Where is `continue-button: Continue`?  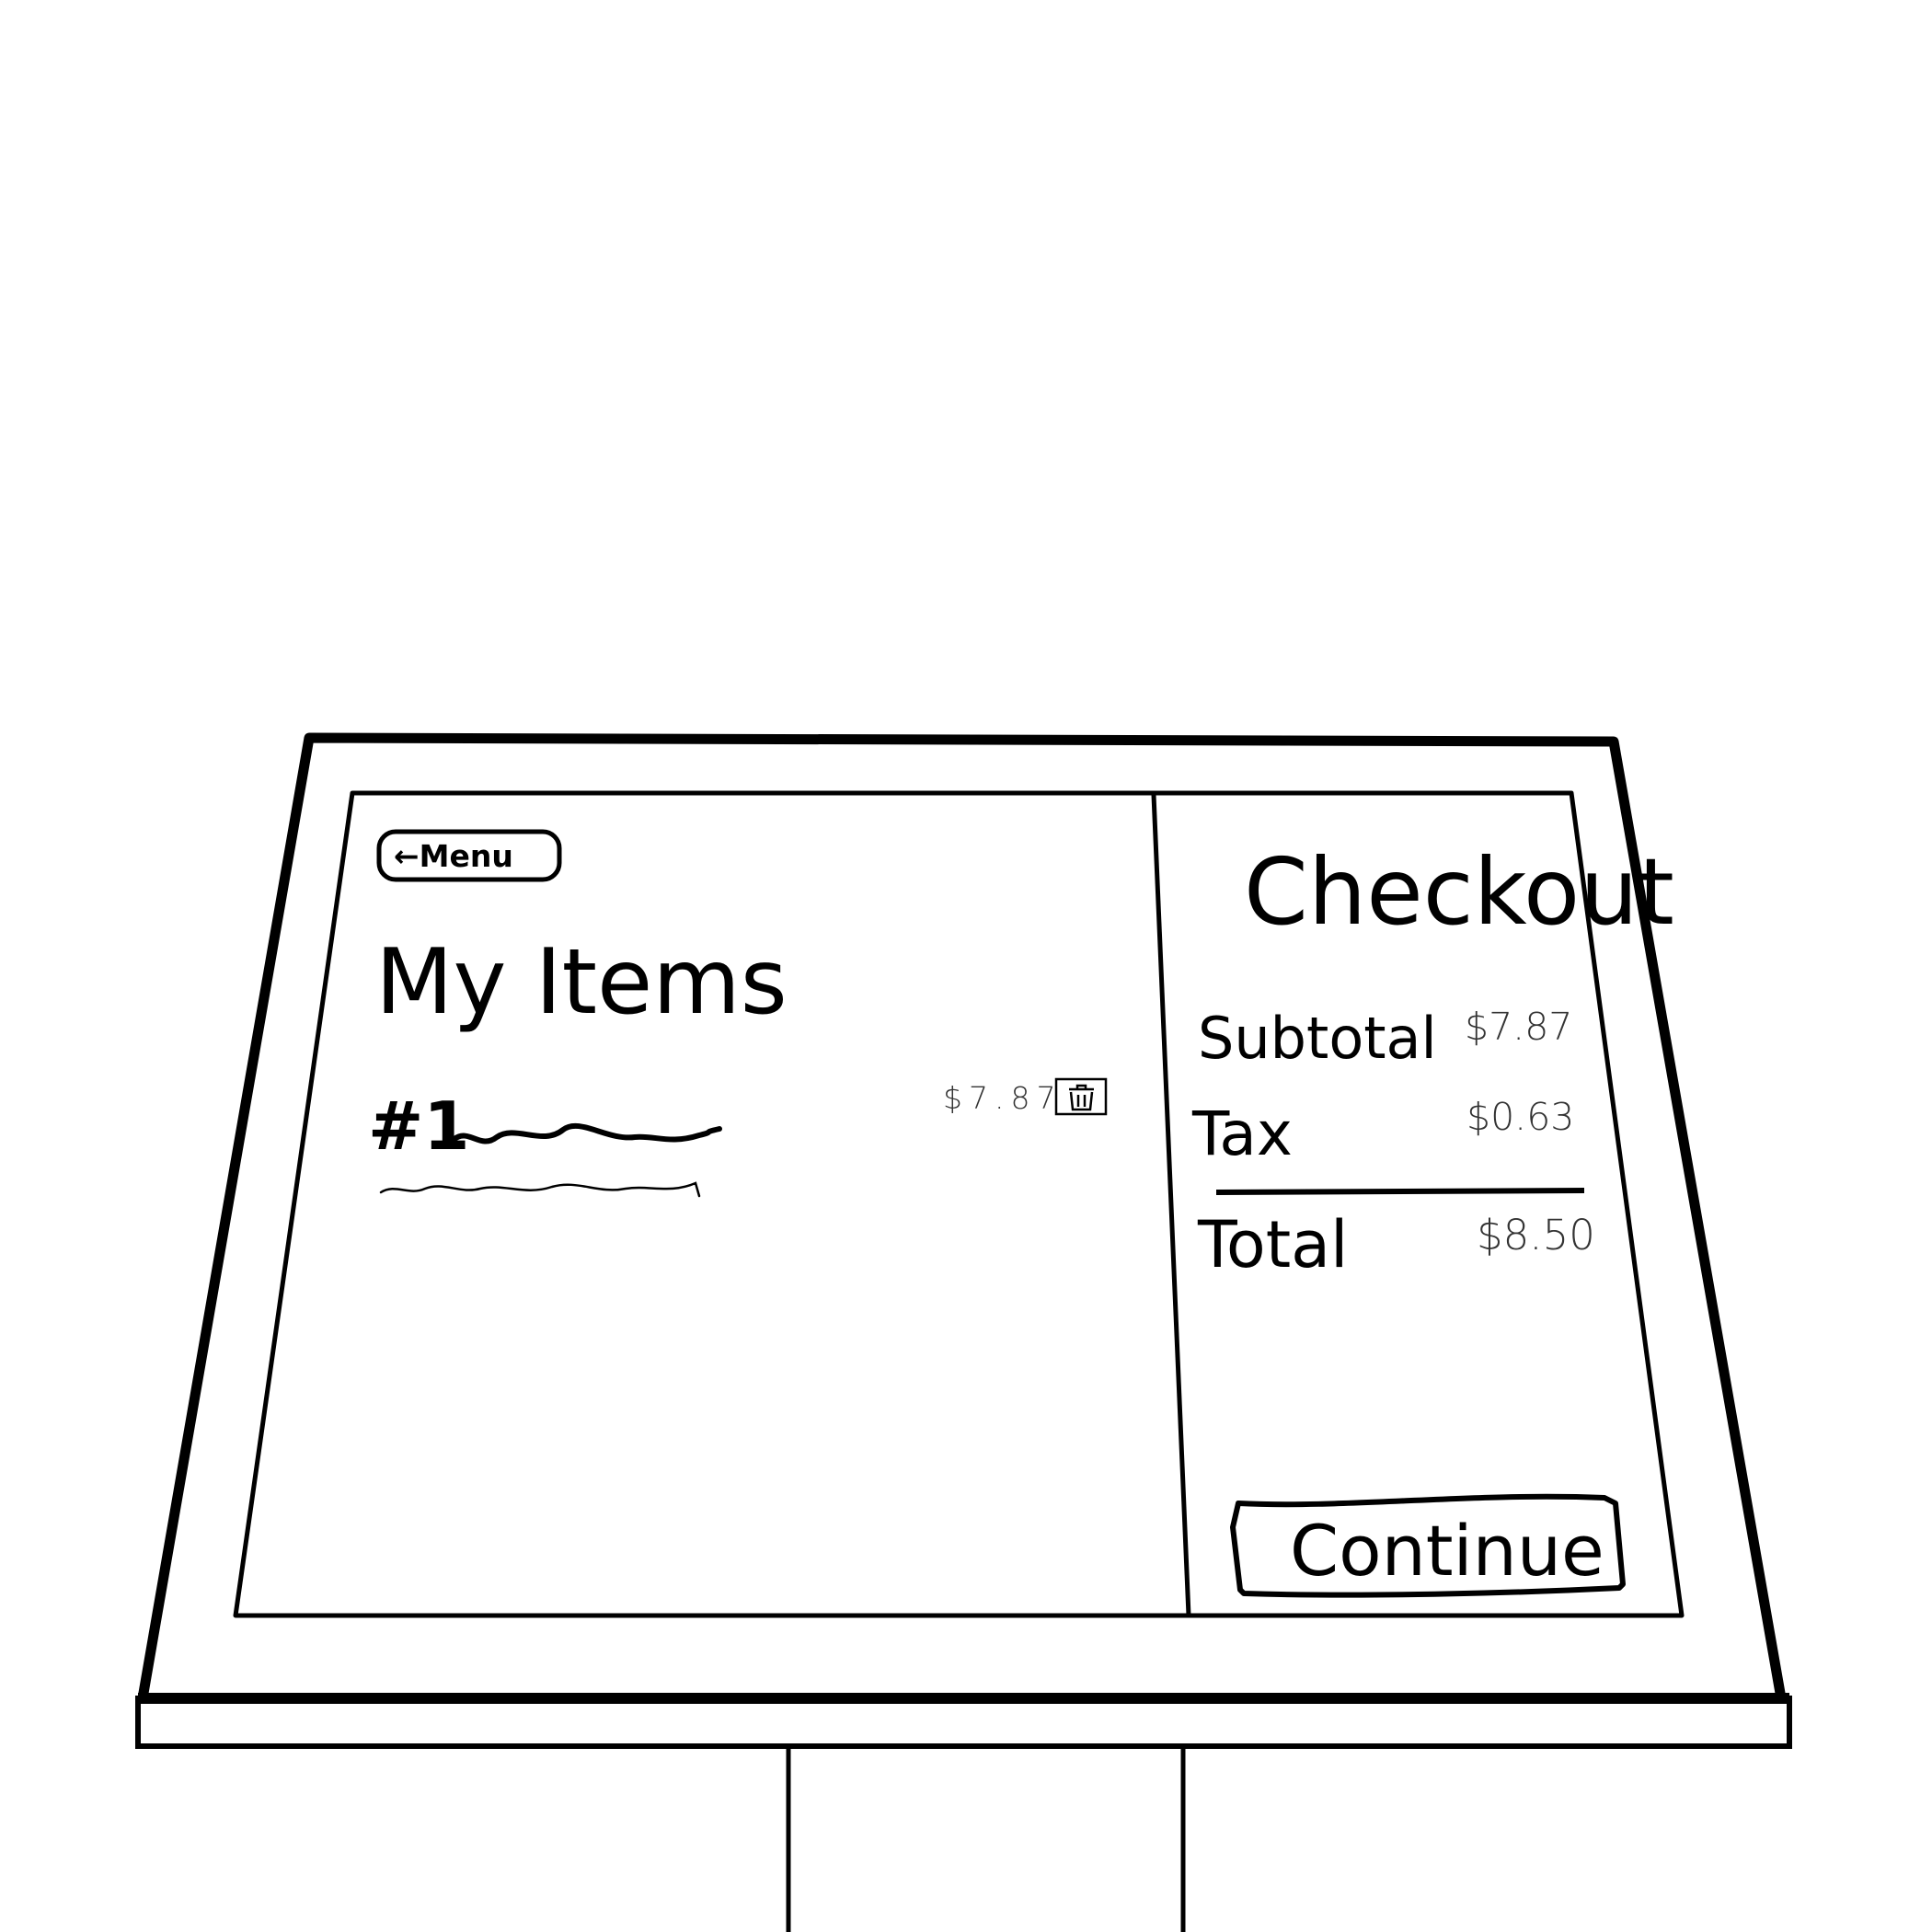
continue-button: Continue is located at coordinates (1428, 1545).